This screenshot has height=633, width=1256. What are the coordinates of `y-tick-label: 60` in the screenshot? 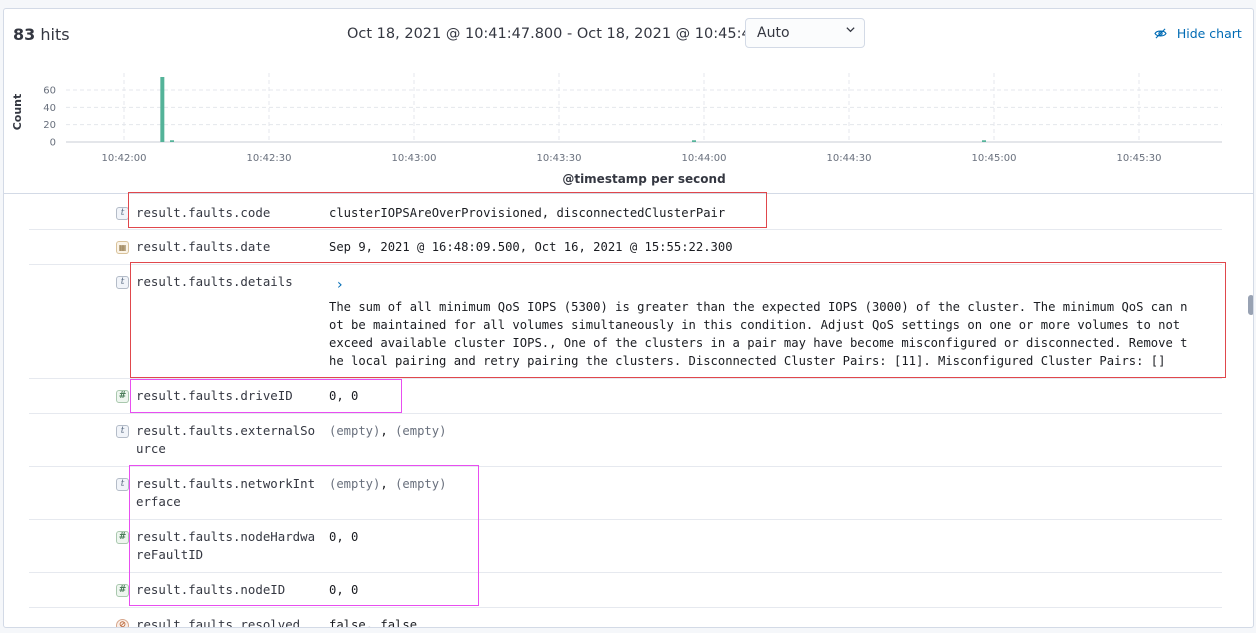 It's located at (49, 91).